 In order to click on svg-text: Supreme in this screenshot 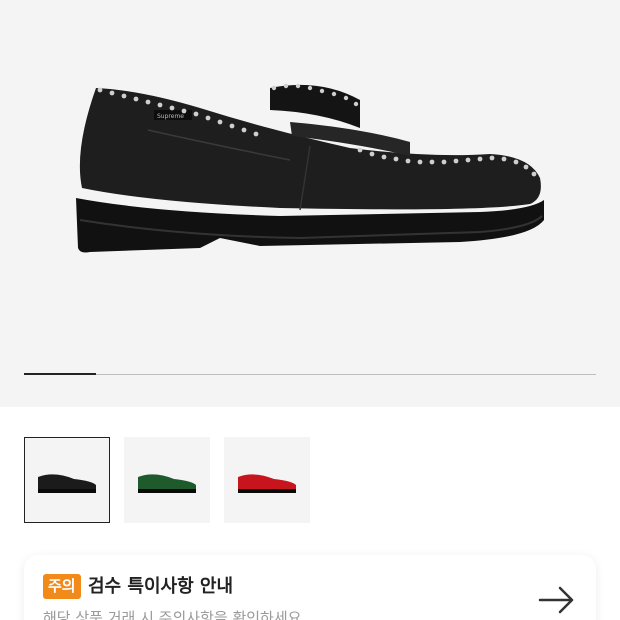, I will do `click(170, 116)`.